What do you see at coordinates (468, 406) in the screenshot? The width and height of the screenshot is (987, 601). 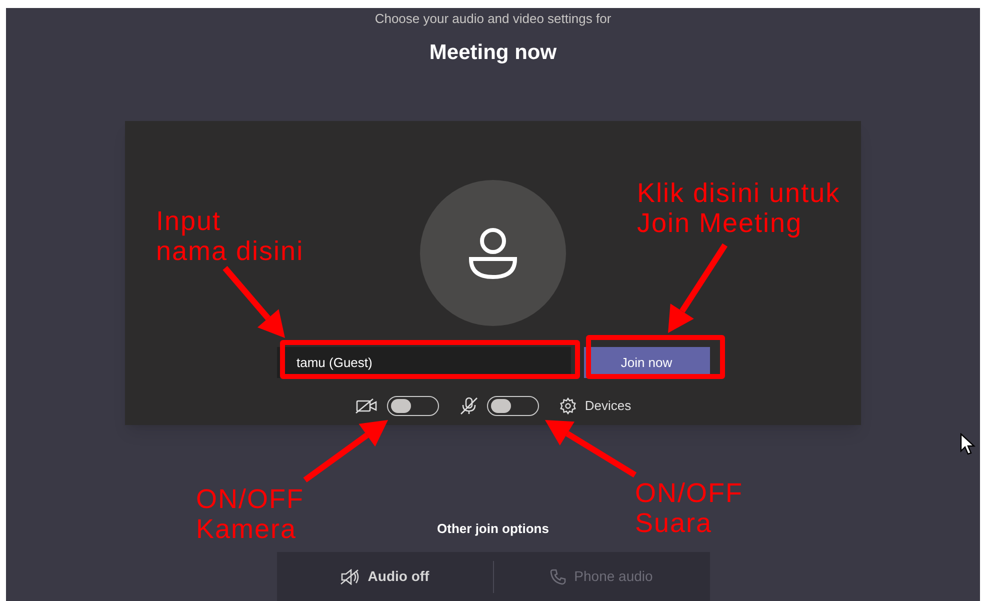 I see `microphone-off-icon` at bounding box center [468, 406].